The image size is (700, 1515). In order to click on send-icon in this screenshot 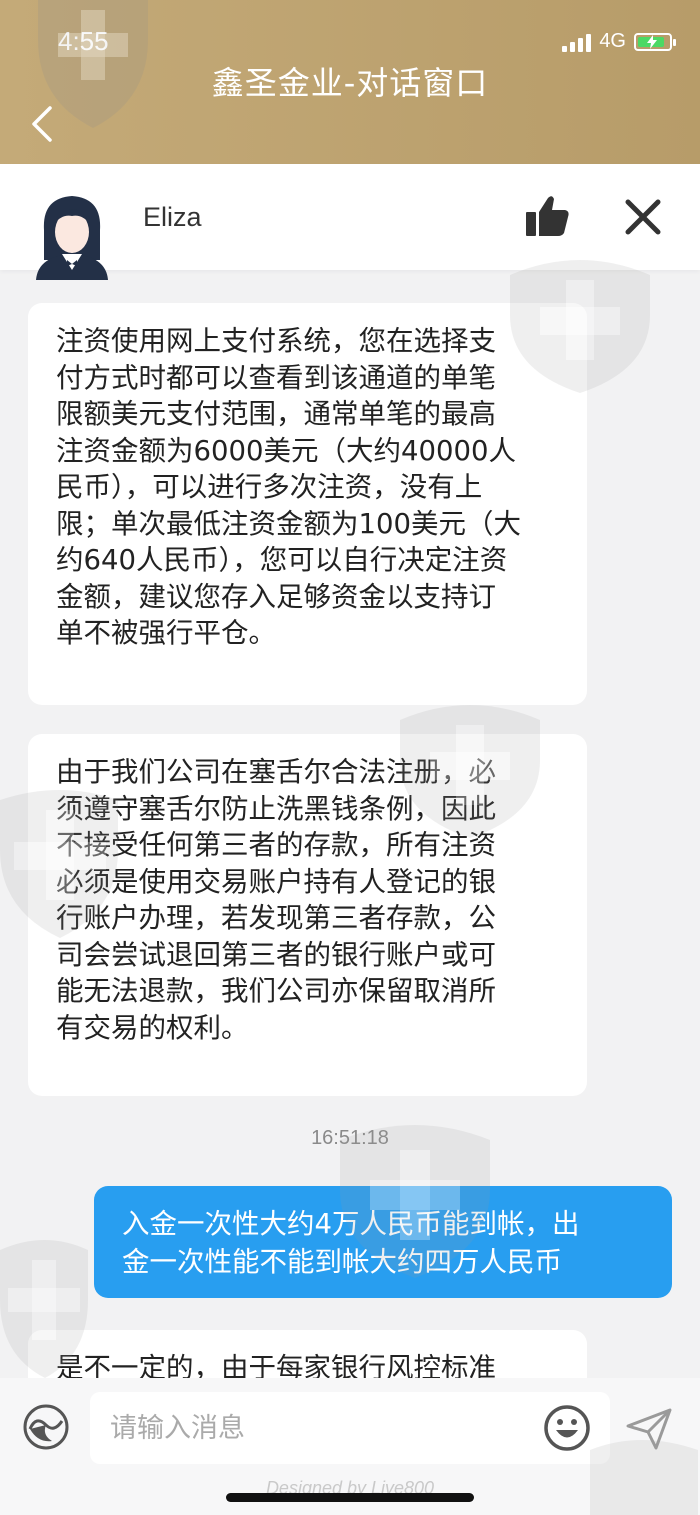, I will do `click(649, 1429)`.